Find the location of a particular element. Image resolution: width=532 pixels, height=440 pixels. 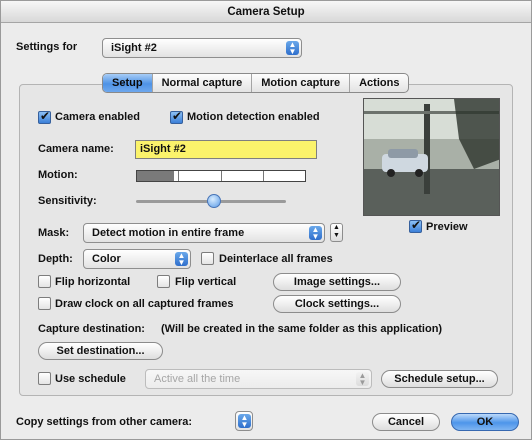

ok-button: OK is located at coordinates (485, 422).